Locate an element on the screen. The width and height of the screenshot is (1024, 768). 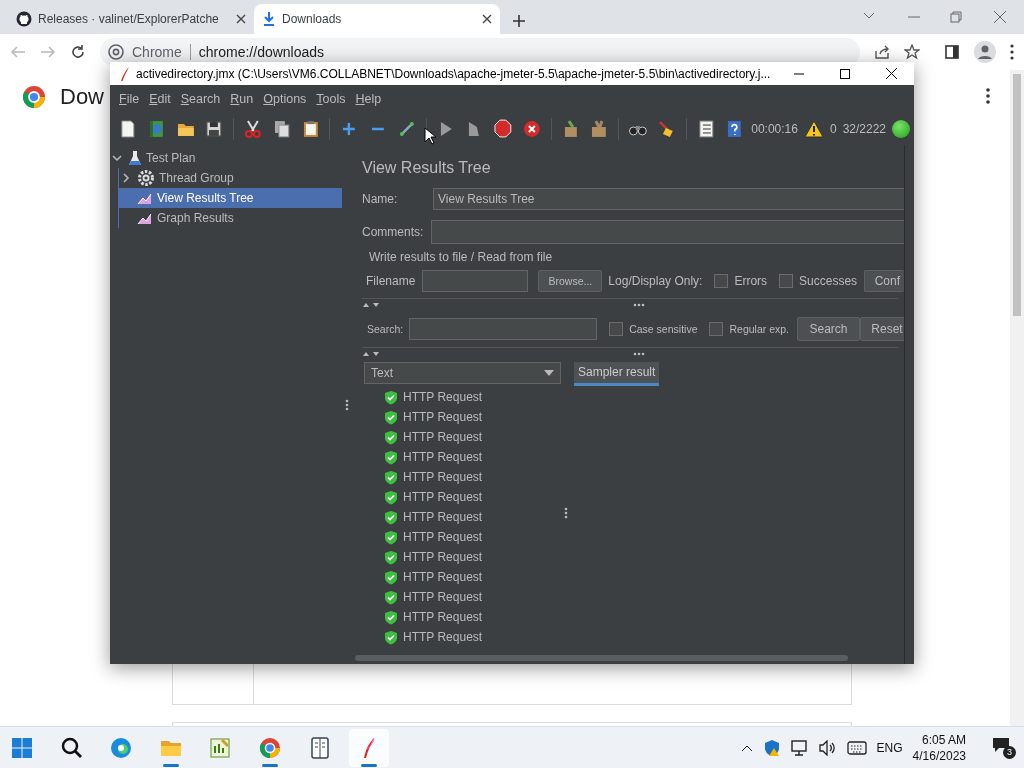
search-button: Search is located at coordinates (828, 329).